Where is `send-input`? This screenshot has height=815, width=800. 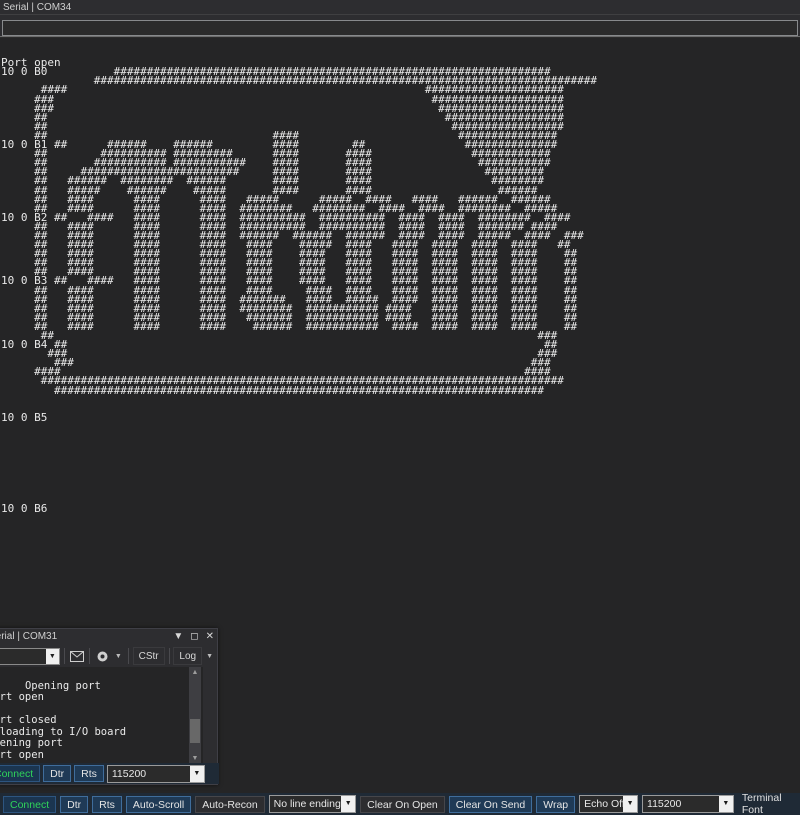
send-input is located at coordinates (400, 27).